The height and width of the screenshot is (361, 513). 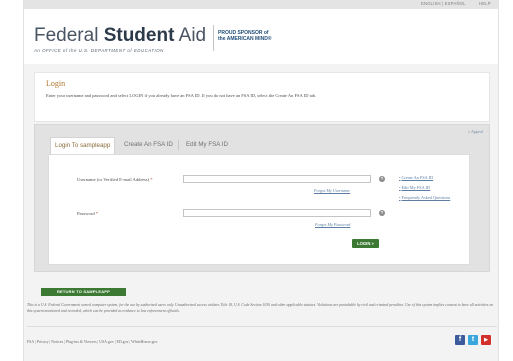 What do you see at coordinates (262, 326) in the screenshot?
I see `footer-divider` at bounding box center [262, 326].